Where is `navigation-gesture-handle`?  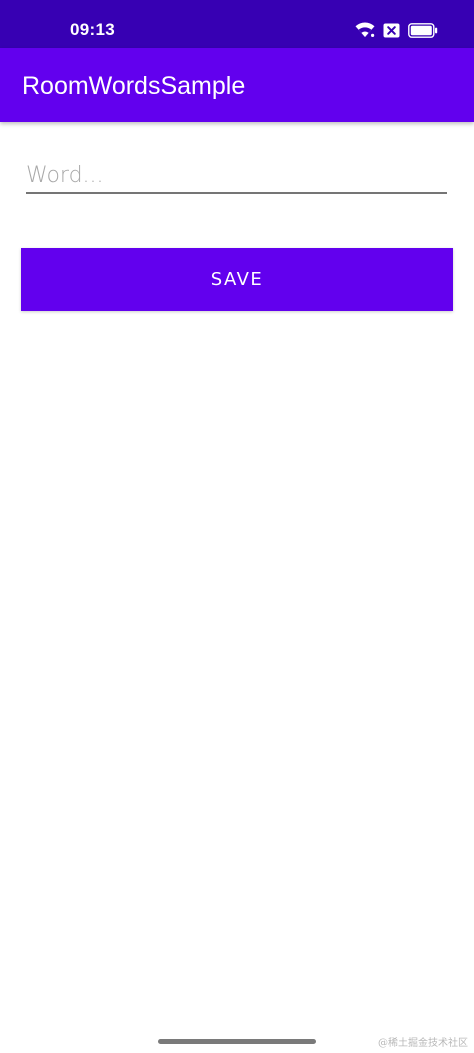
navigation-gesture-handle is located at coordinates (237, 1041).